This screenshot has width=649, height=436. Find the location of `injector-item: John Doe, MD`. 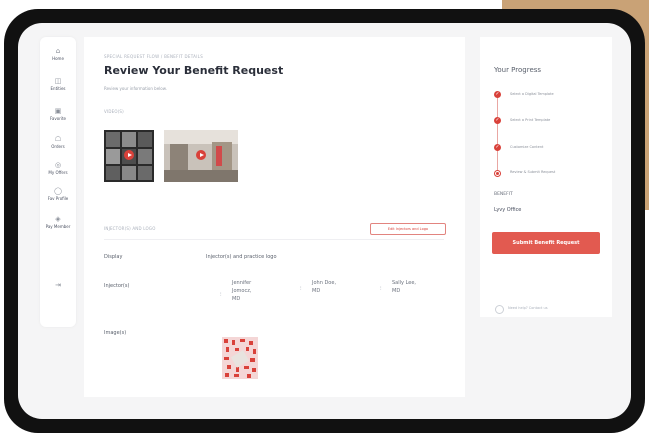

injector-item: John Doe, MD is located at coordinates (324, 287).